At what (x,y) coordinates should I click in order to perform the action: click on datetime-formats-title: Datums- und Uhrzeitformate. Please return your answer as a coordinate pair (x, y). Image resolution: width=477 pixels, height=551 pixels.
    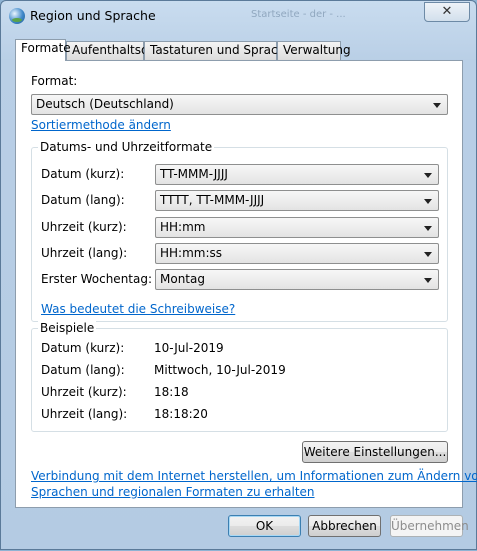
    Looking at the image, I should click on (126, 147).